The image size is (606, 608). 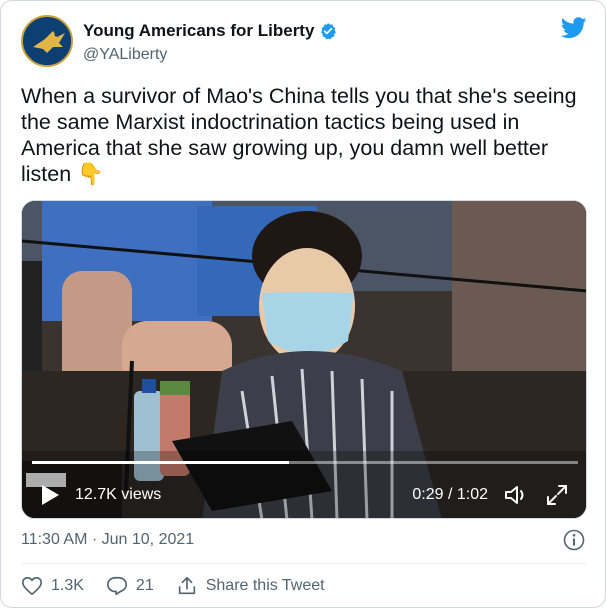 I want to click on twitter-bird-icon, so click(x=574, y=28).